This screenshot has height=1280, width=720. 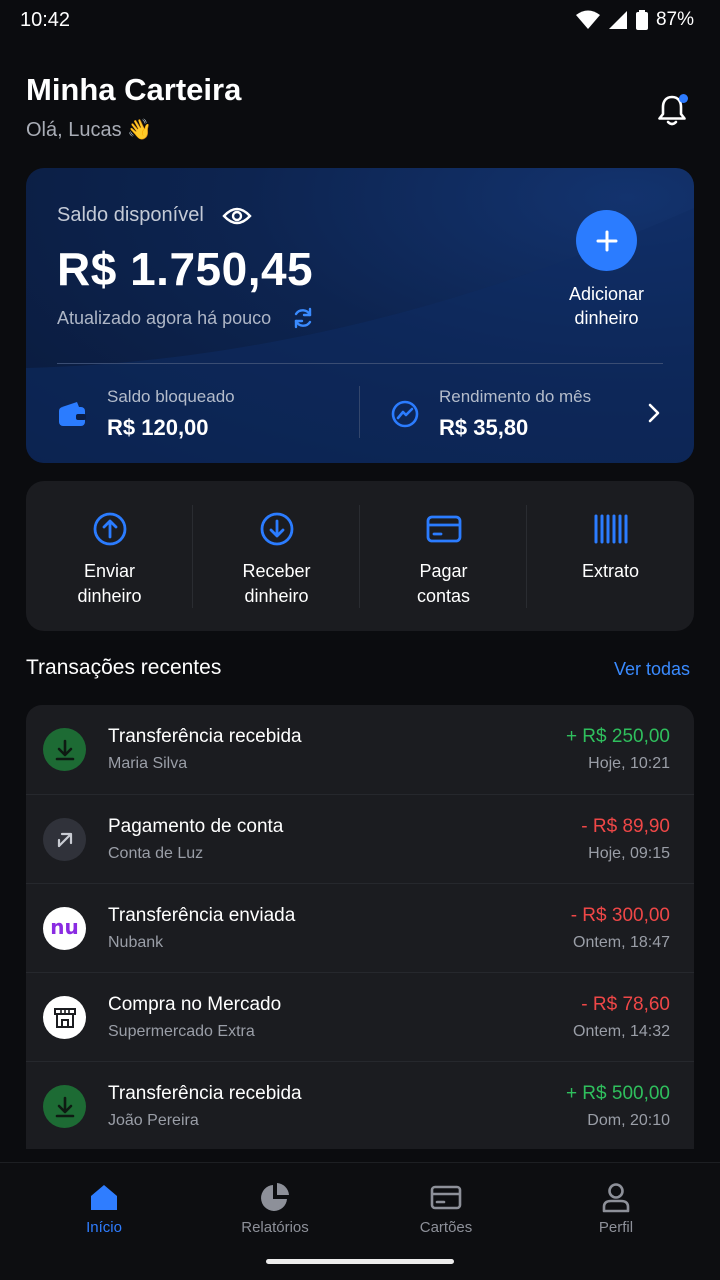 I want to click on nav-label: Relatórios, so click(x=275, y=1227).